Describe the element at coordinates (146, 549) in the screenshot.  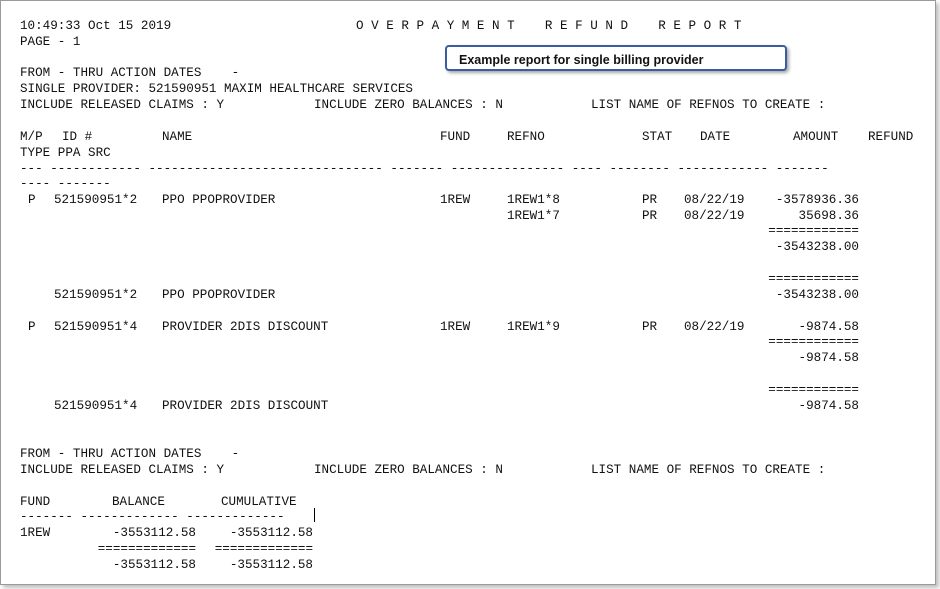
I see `summary-rule-balance: =============` at that location.